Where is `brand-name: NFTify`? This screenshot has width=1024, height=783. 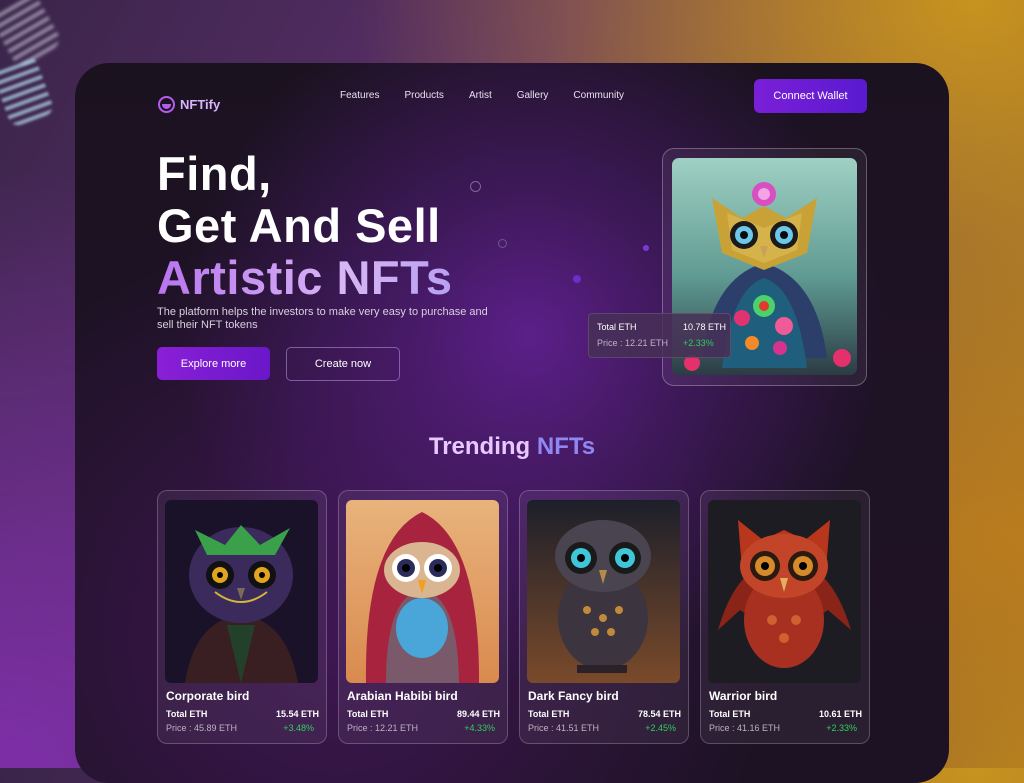 brand-name: NFTify is located at coordinates (200, 104).